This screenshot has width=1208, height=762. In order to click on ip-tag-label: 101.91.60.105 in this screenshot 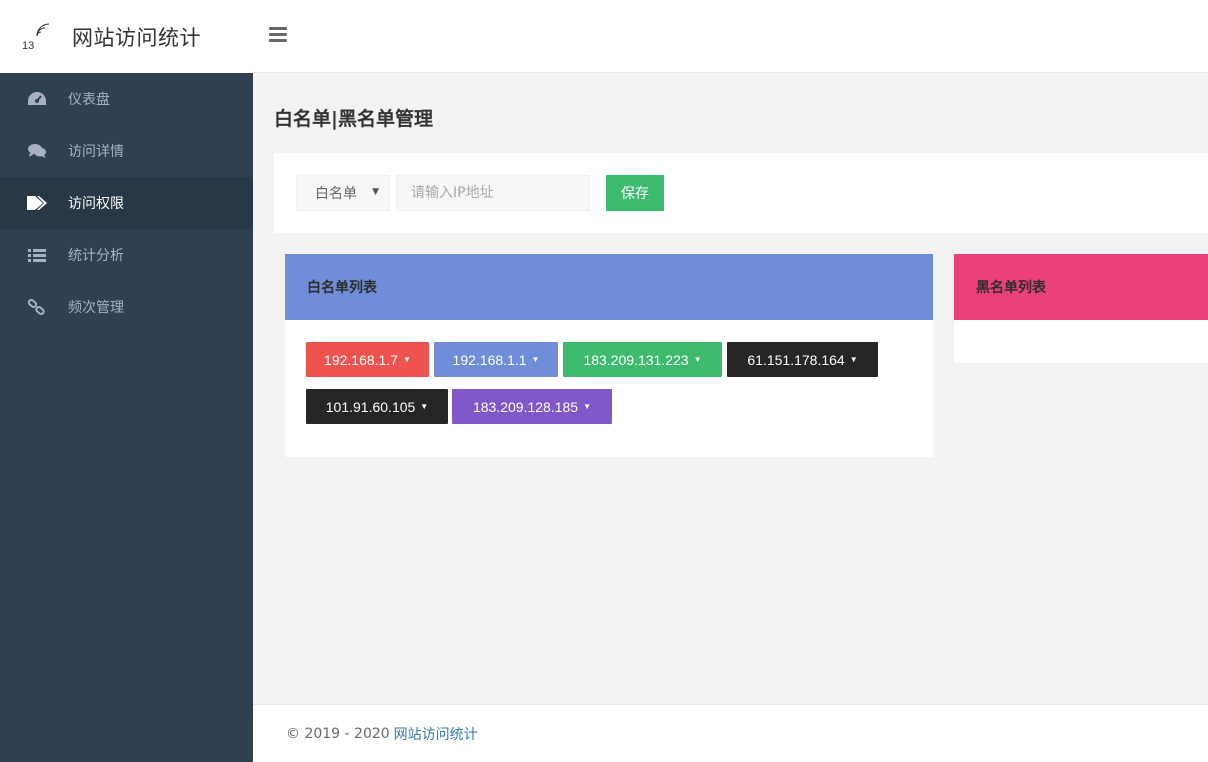, I will do `click(370, 406)`.